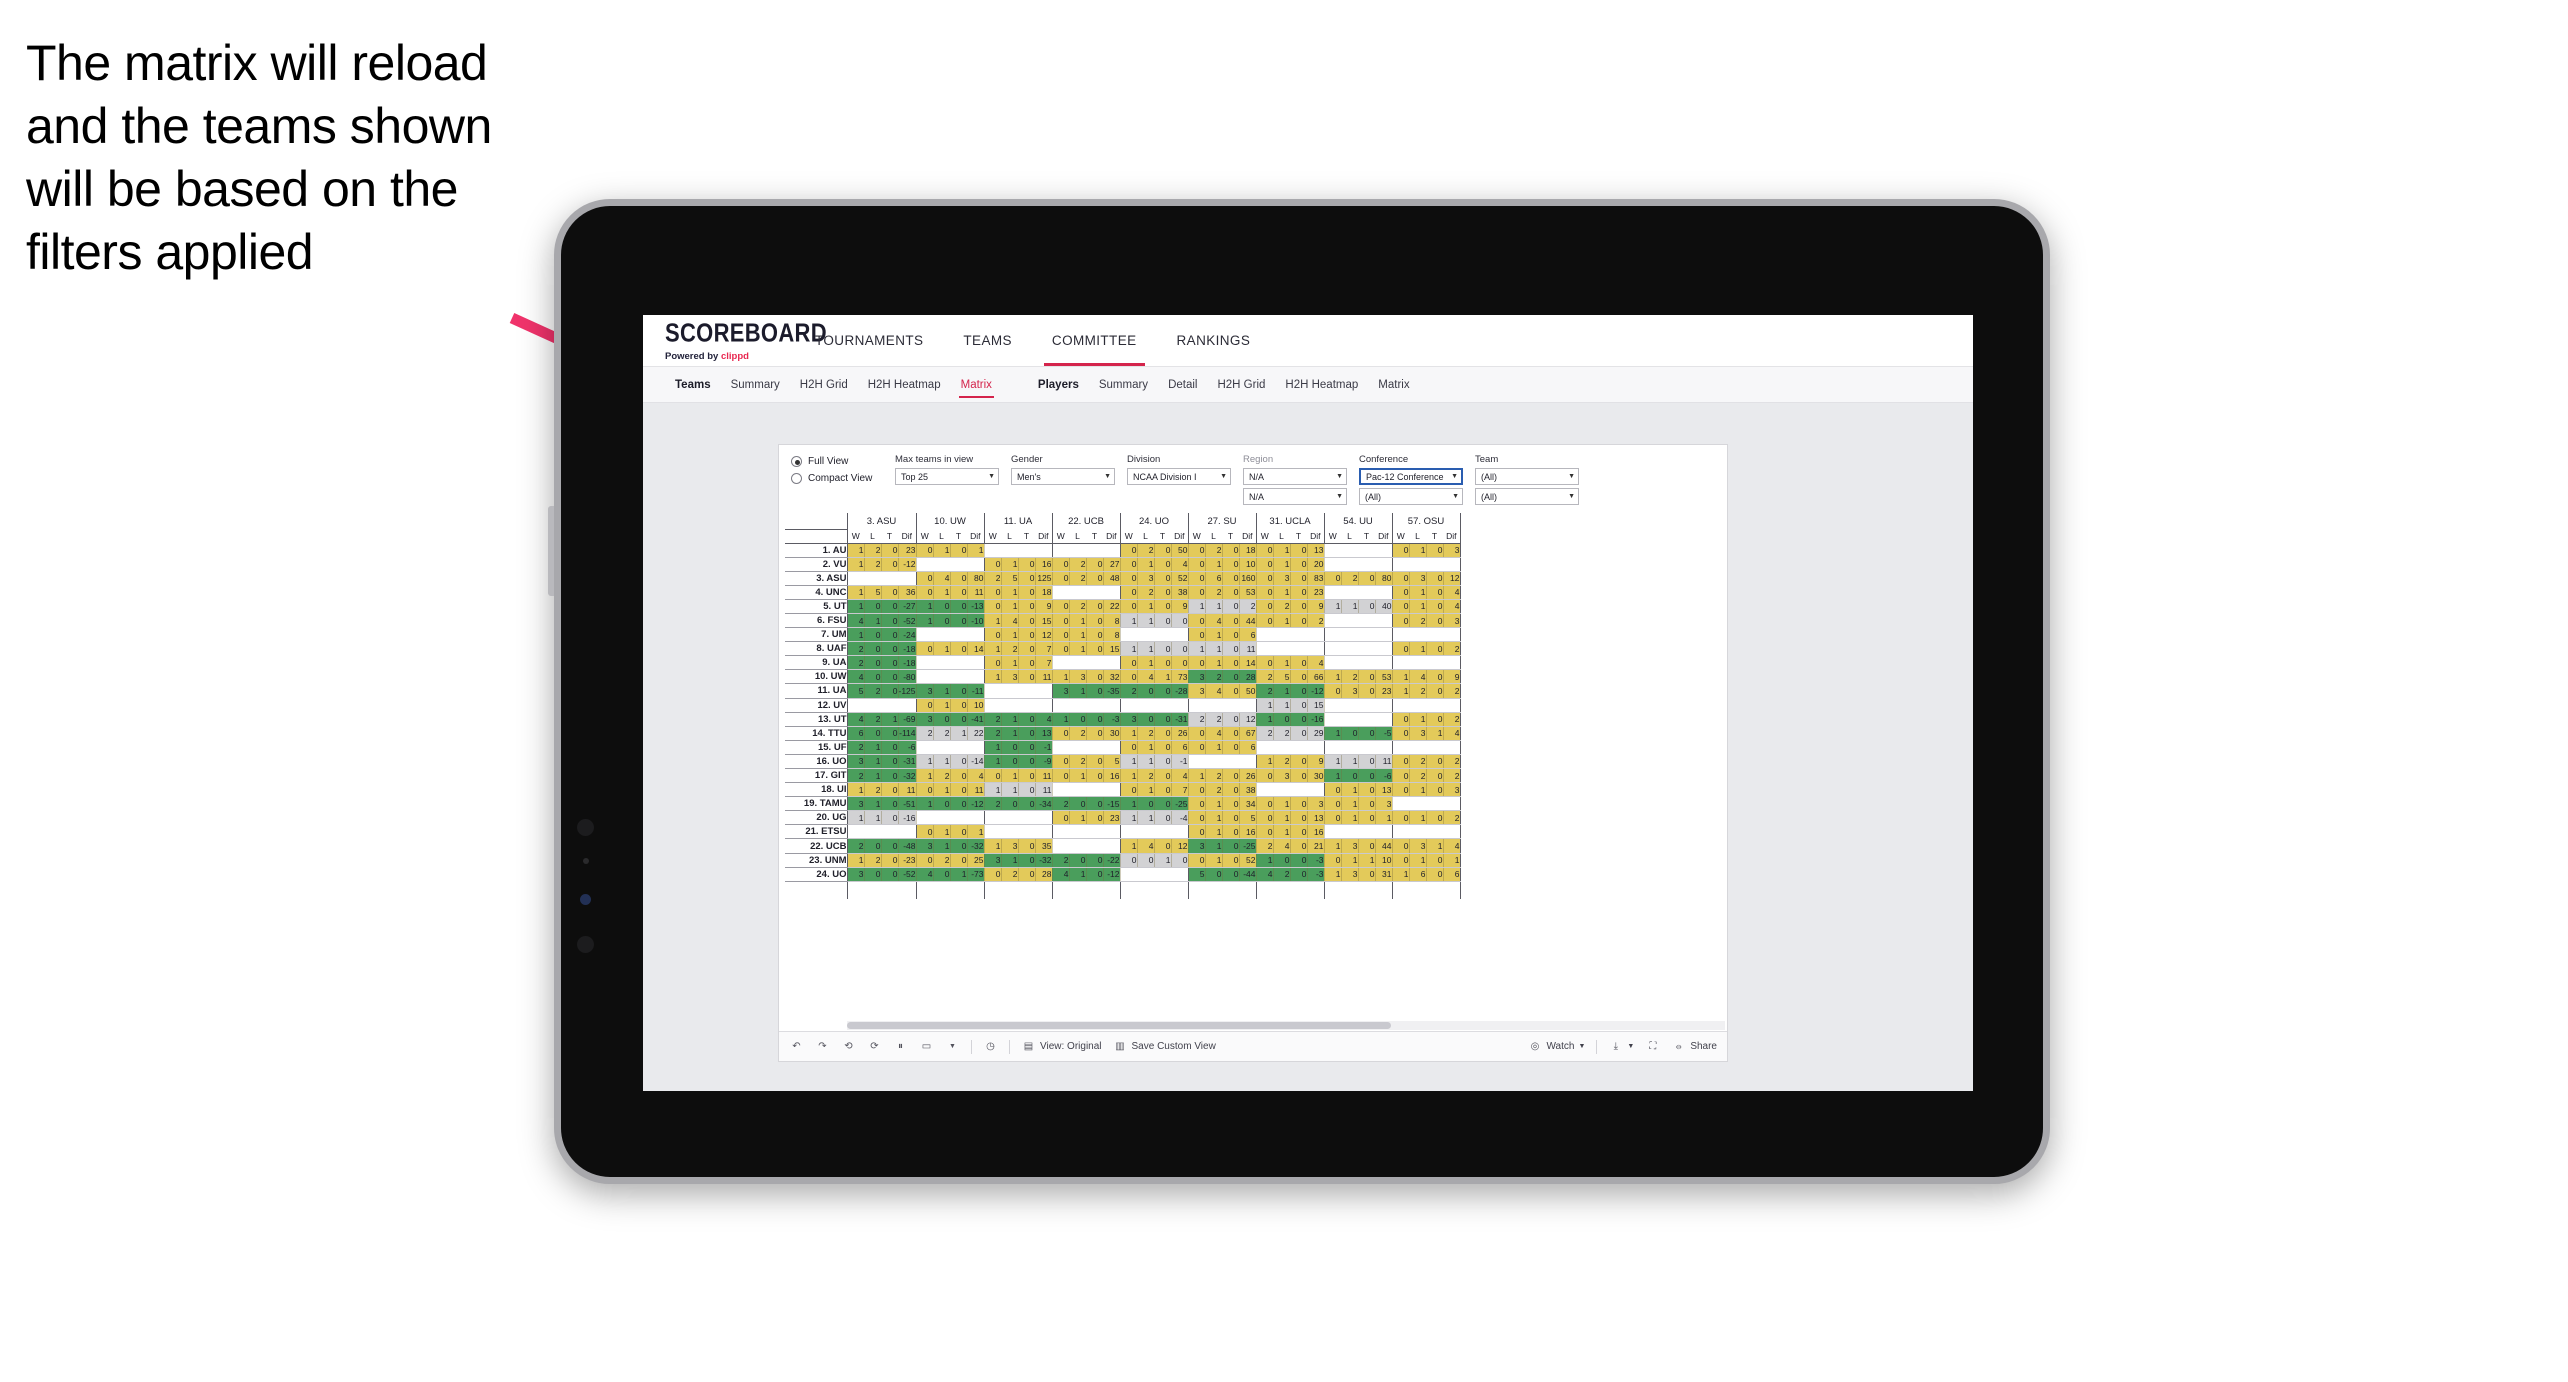  I want to click on subnav-teams-matrix: Matrix, so click(976, 386).